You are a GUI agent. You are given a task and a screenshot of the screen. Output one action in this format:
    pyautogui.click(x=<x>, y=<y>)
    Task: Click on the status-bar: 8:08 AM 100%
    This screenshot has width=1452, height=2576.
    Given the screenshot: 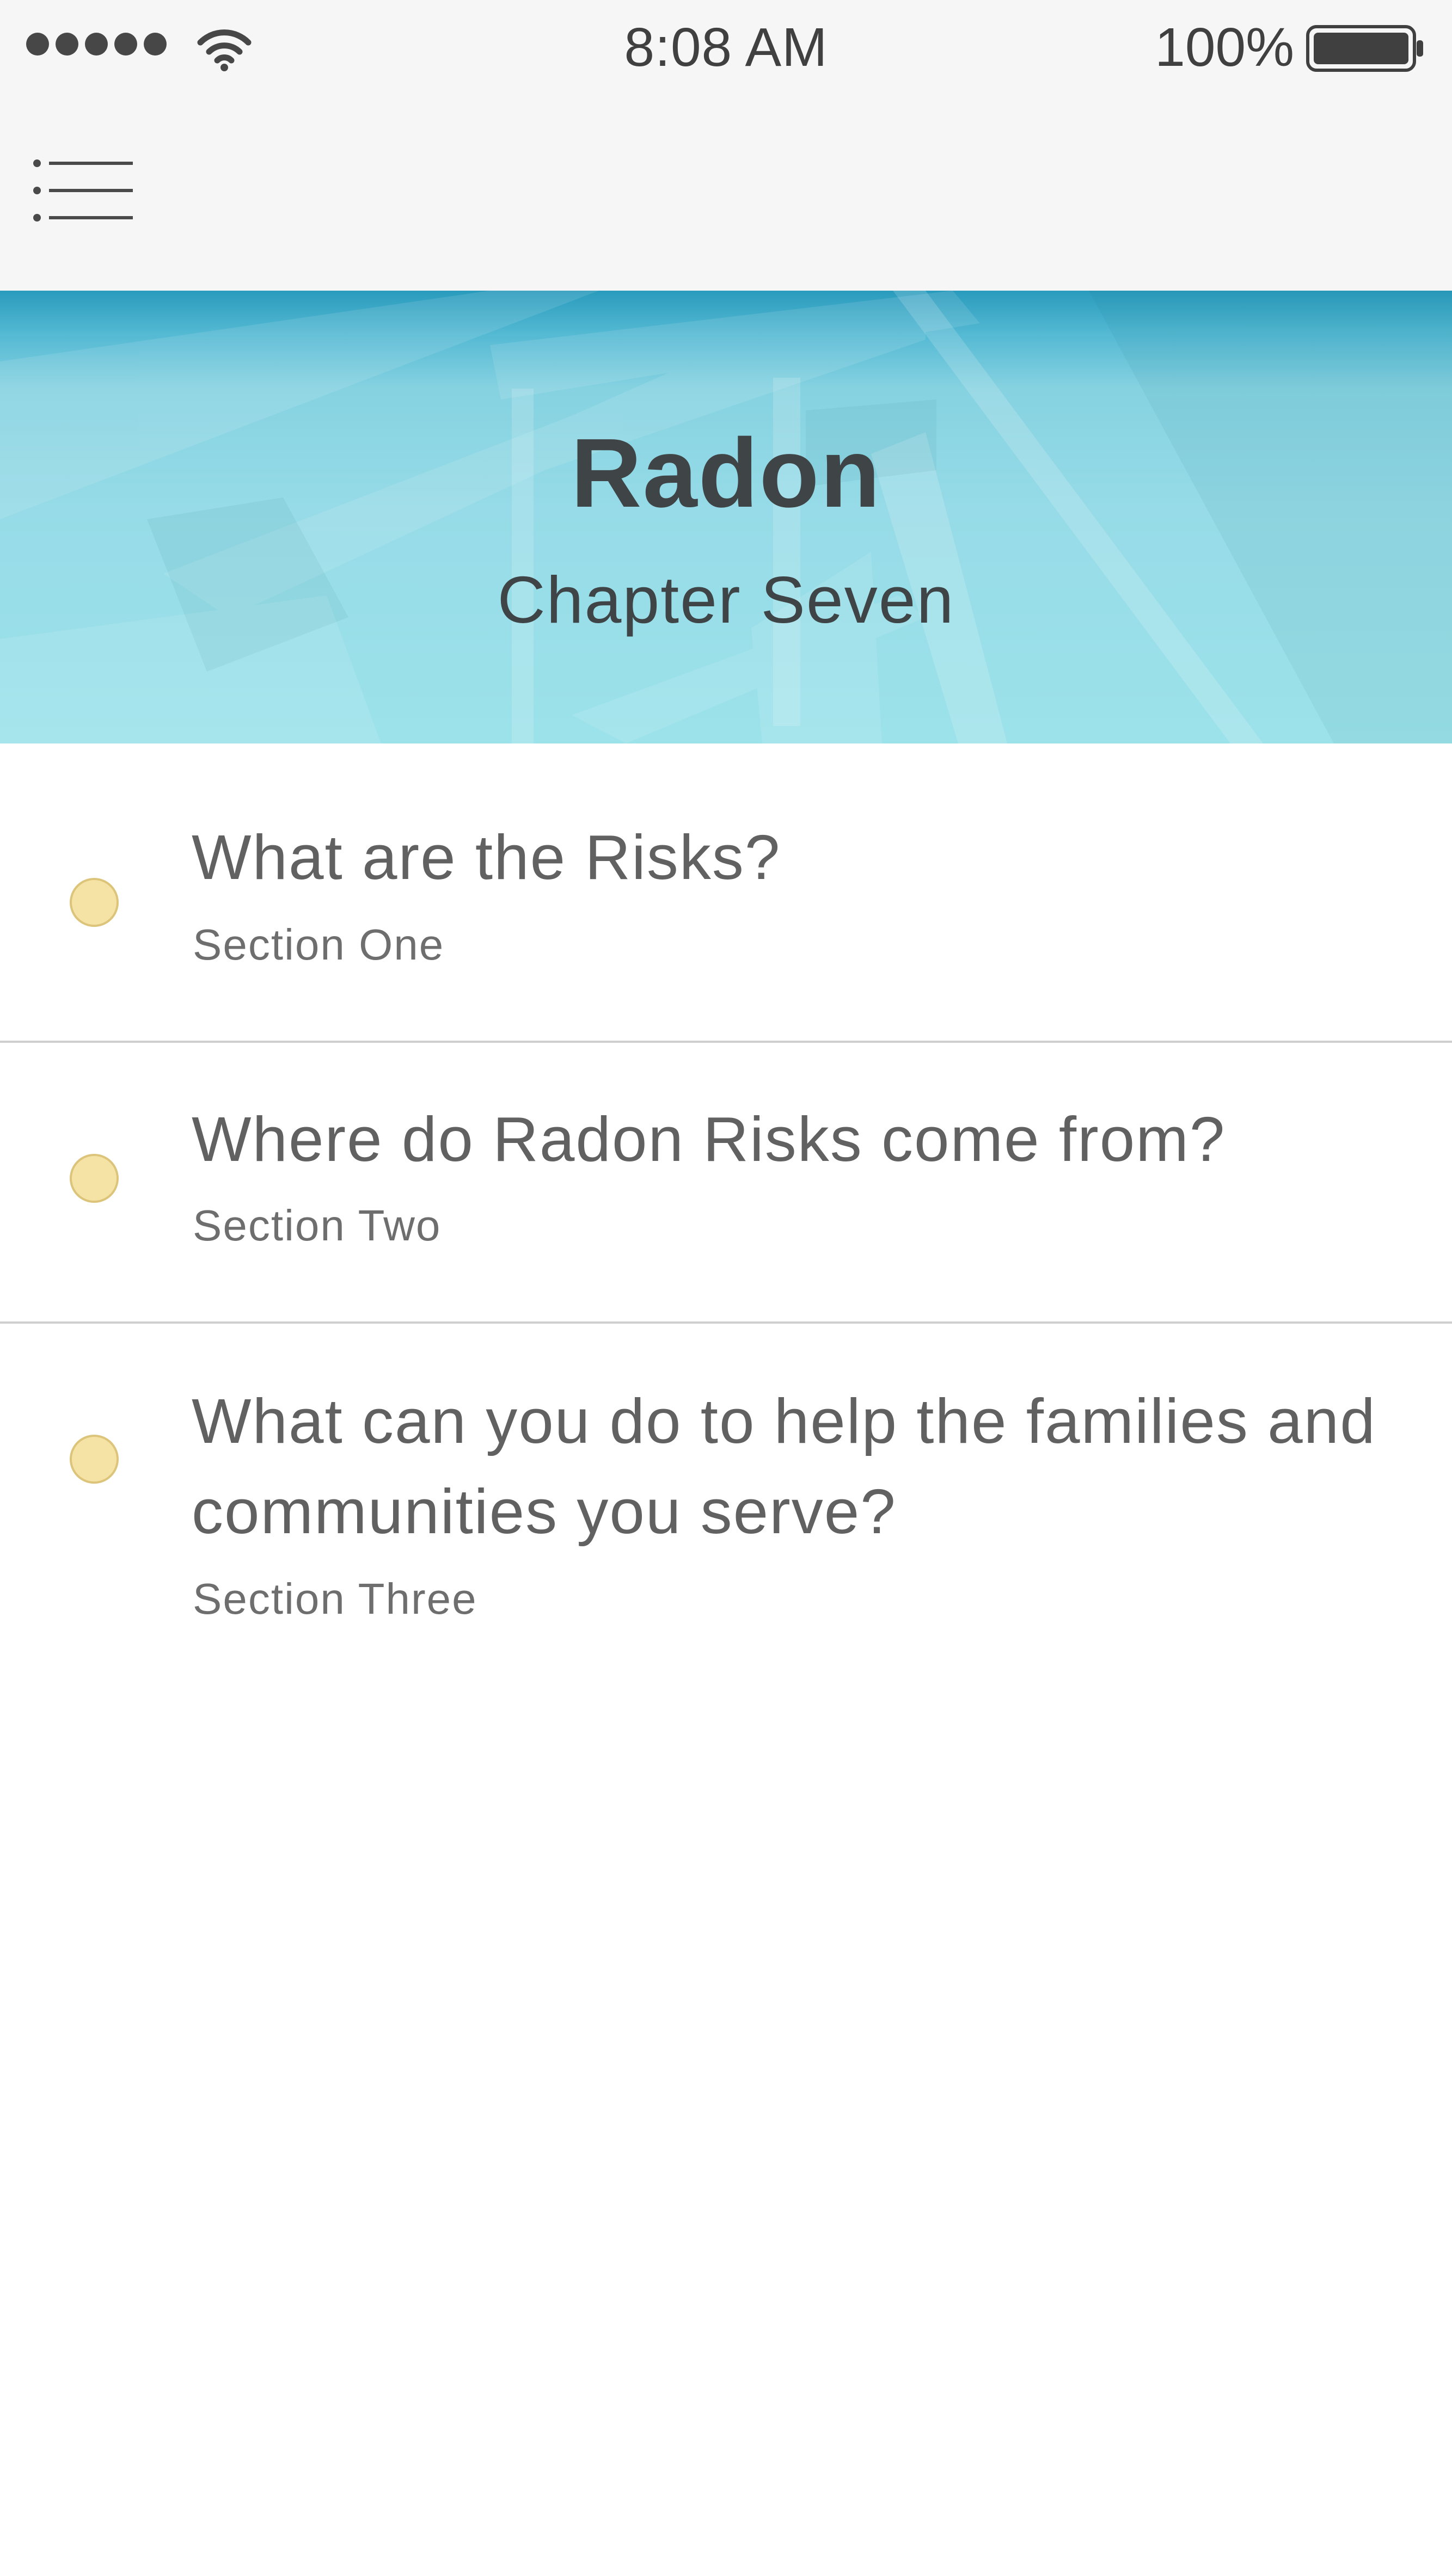 What is the action you would take?
    pyautogui.click(x=726, y=49)
    